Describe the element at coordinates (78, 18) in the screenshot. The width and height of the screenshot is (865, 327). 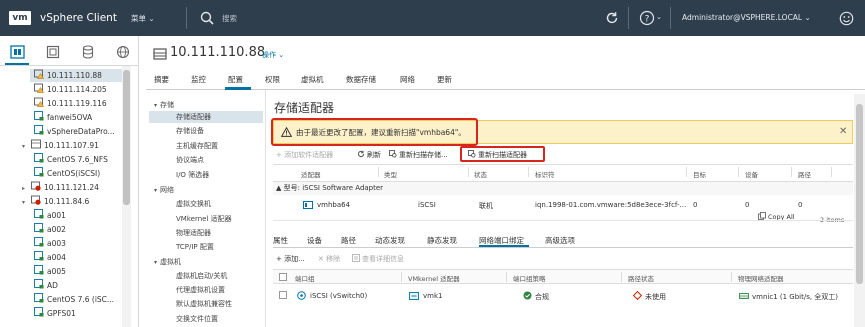
I see `app-title: vSphere Client` at that location.